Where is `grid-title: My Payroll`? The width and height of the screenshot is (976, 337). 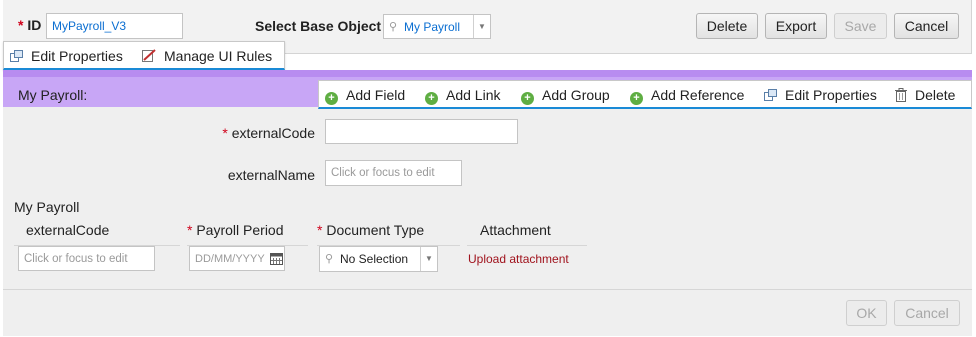
grid-title: My Payroll is located at coordinates (47, 207).